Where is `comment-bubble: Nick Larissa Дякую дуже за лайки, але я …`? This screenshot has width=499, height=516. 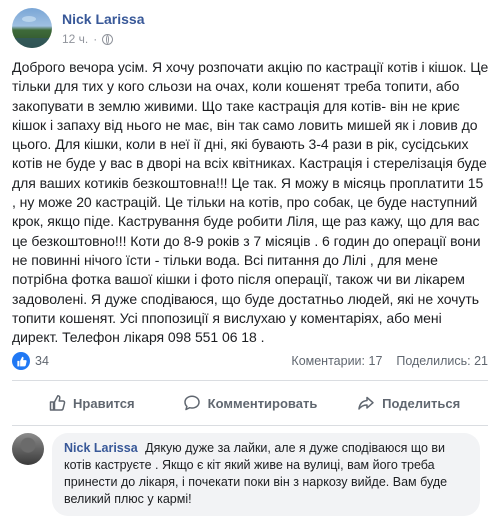
comment-bubble: Nick Larissa Дякую дуже за лайки, але я … is located at coordinates (266, 474).